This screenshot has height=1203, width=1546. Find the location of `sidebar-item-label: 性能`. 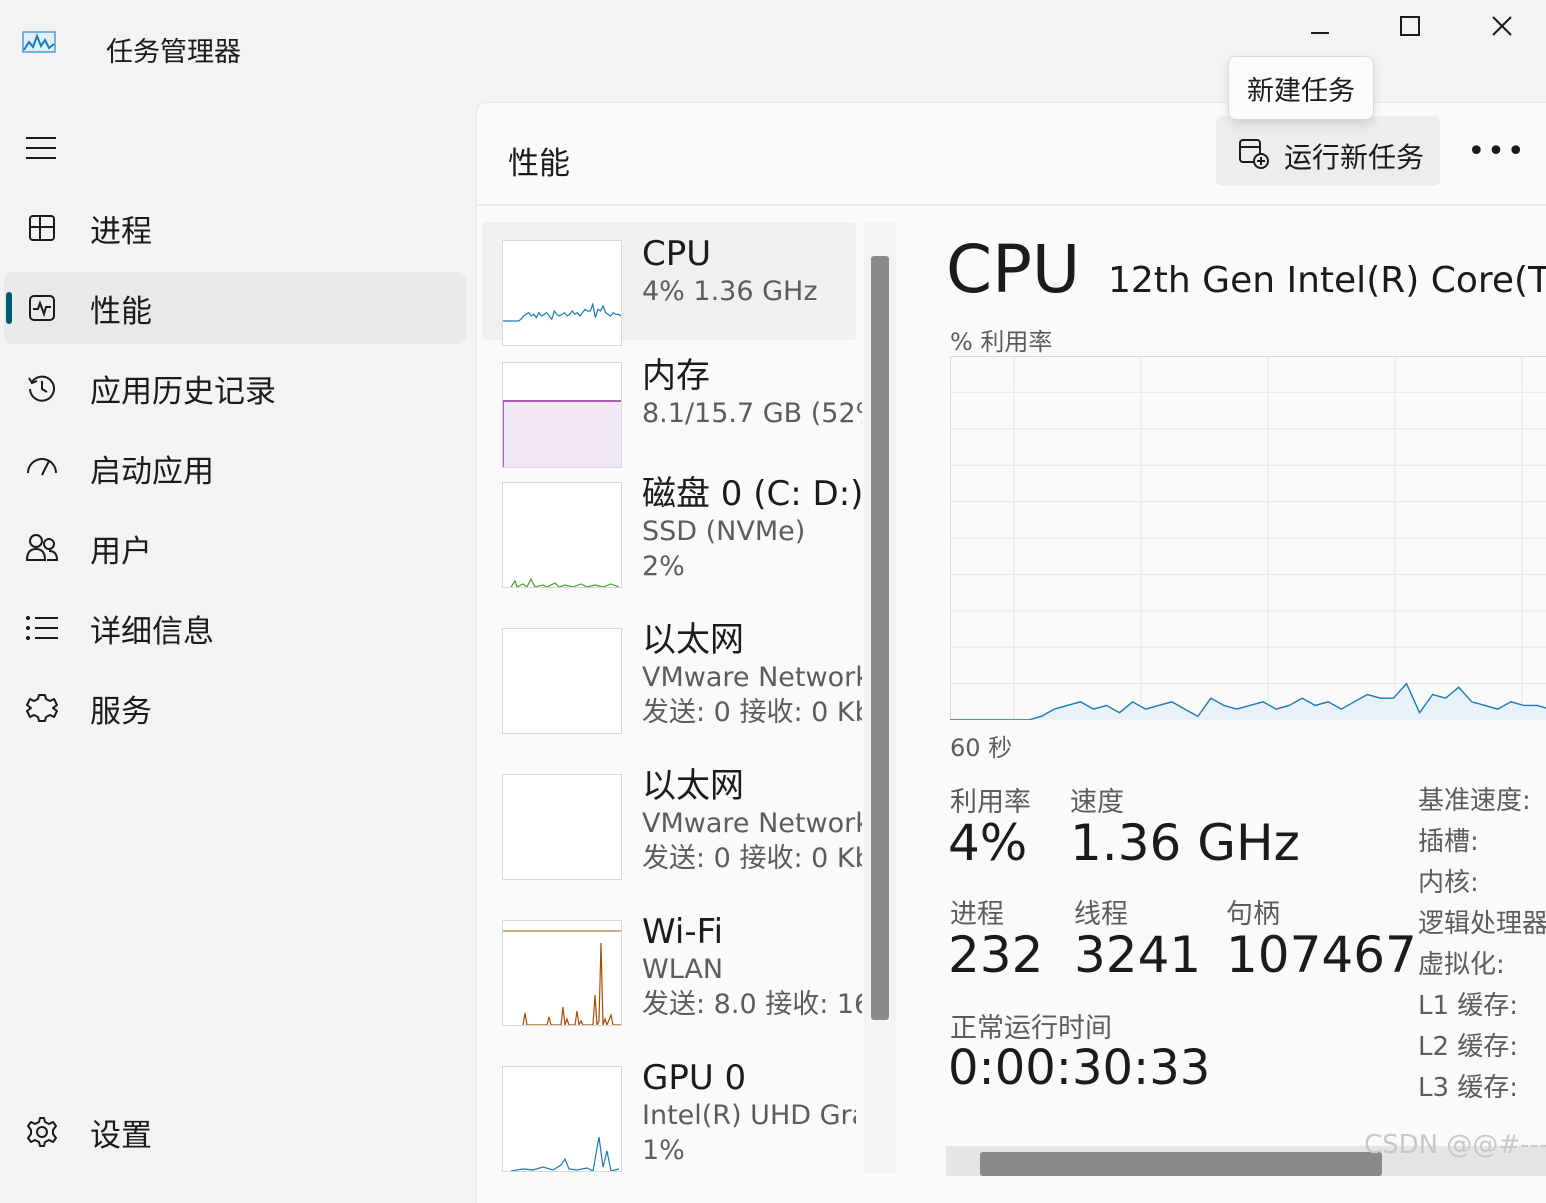

sidebar-item-label: 性能 is located at coordinates (121, 308).